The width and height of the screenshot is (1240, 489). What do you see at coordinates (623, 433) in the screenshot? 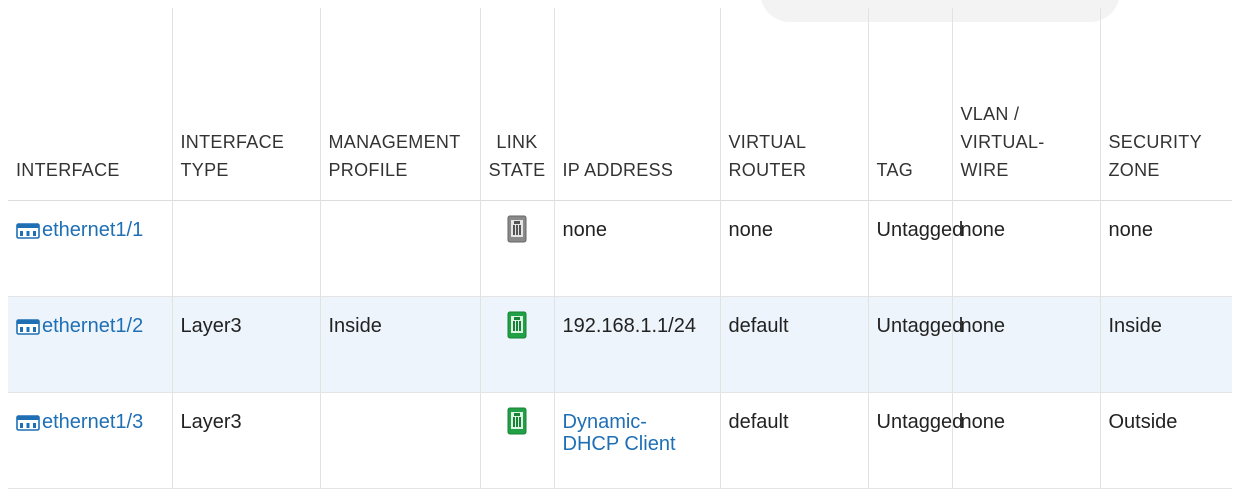
I see `ip-address-link: Dynamic-DHCP Client` at bounding box center [623, 433].